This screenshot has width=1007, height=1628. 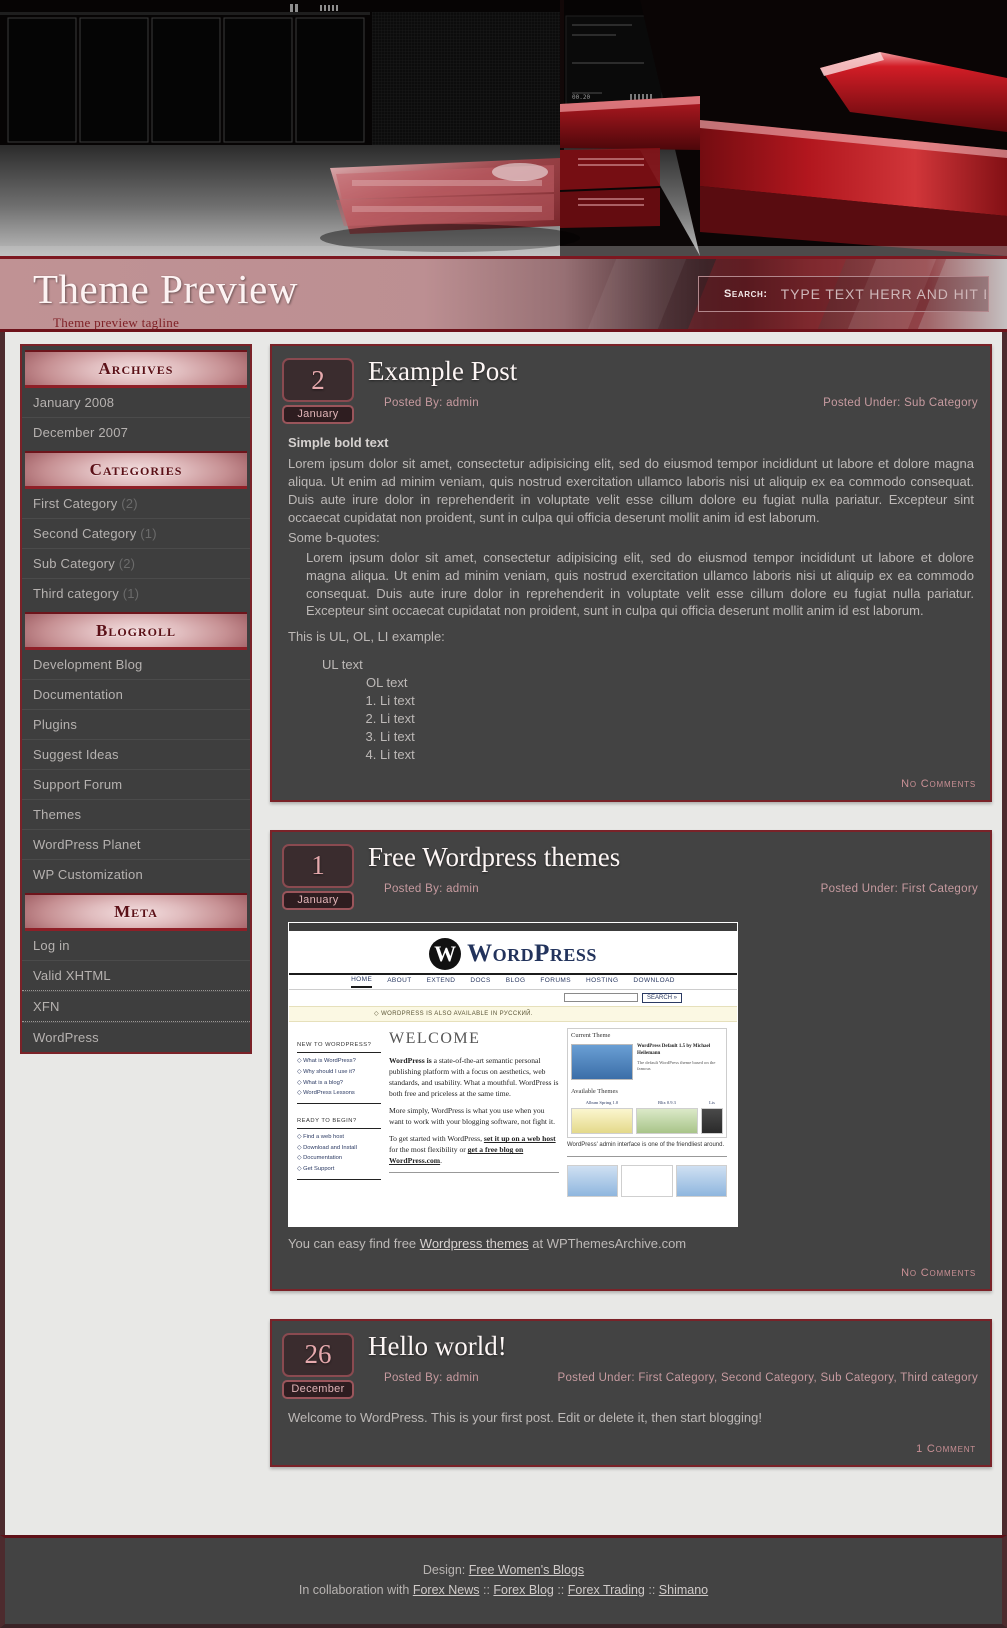 What do you see at coordinates (591, 1036) in the screenshot?
I see `wp-panel-title-current: Current Theme` at bounding box center [591, 1036].